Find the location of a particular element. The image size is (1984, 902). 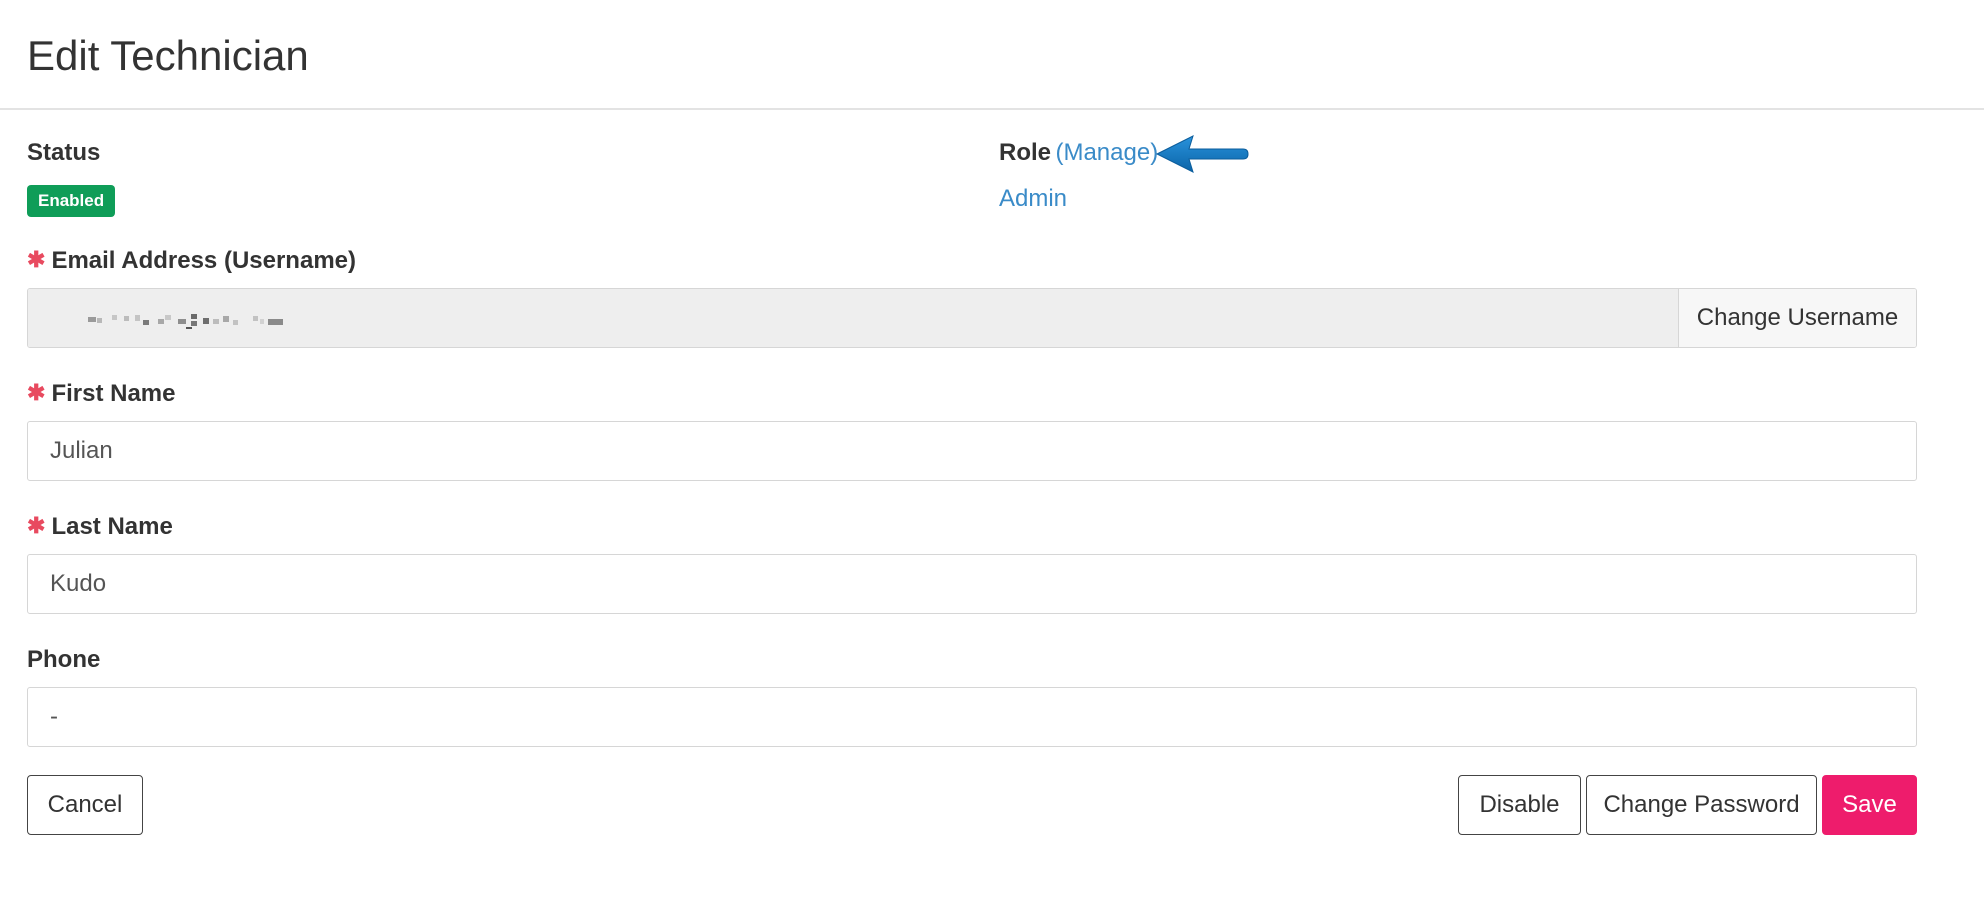

page-header: Edit Technician is located at coordinates (992, 55).